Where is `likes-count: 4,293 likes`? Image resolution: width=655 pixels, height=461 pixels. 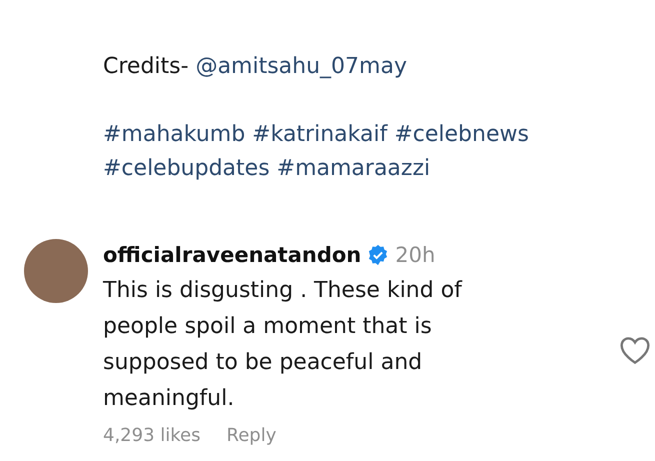 likes-count: 4,293 likes is located at coordinates (151, 435).